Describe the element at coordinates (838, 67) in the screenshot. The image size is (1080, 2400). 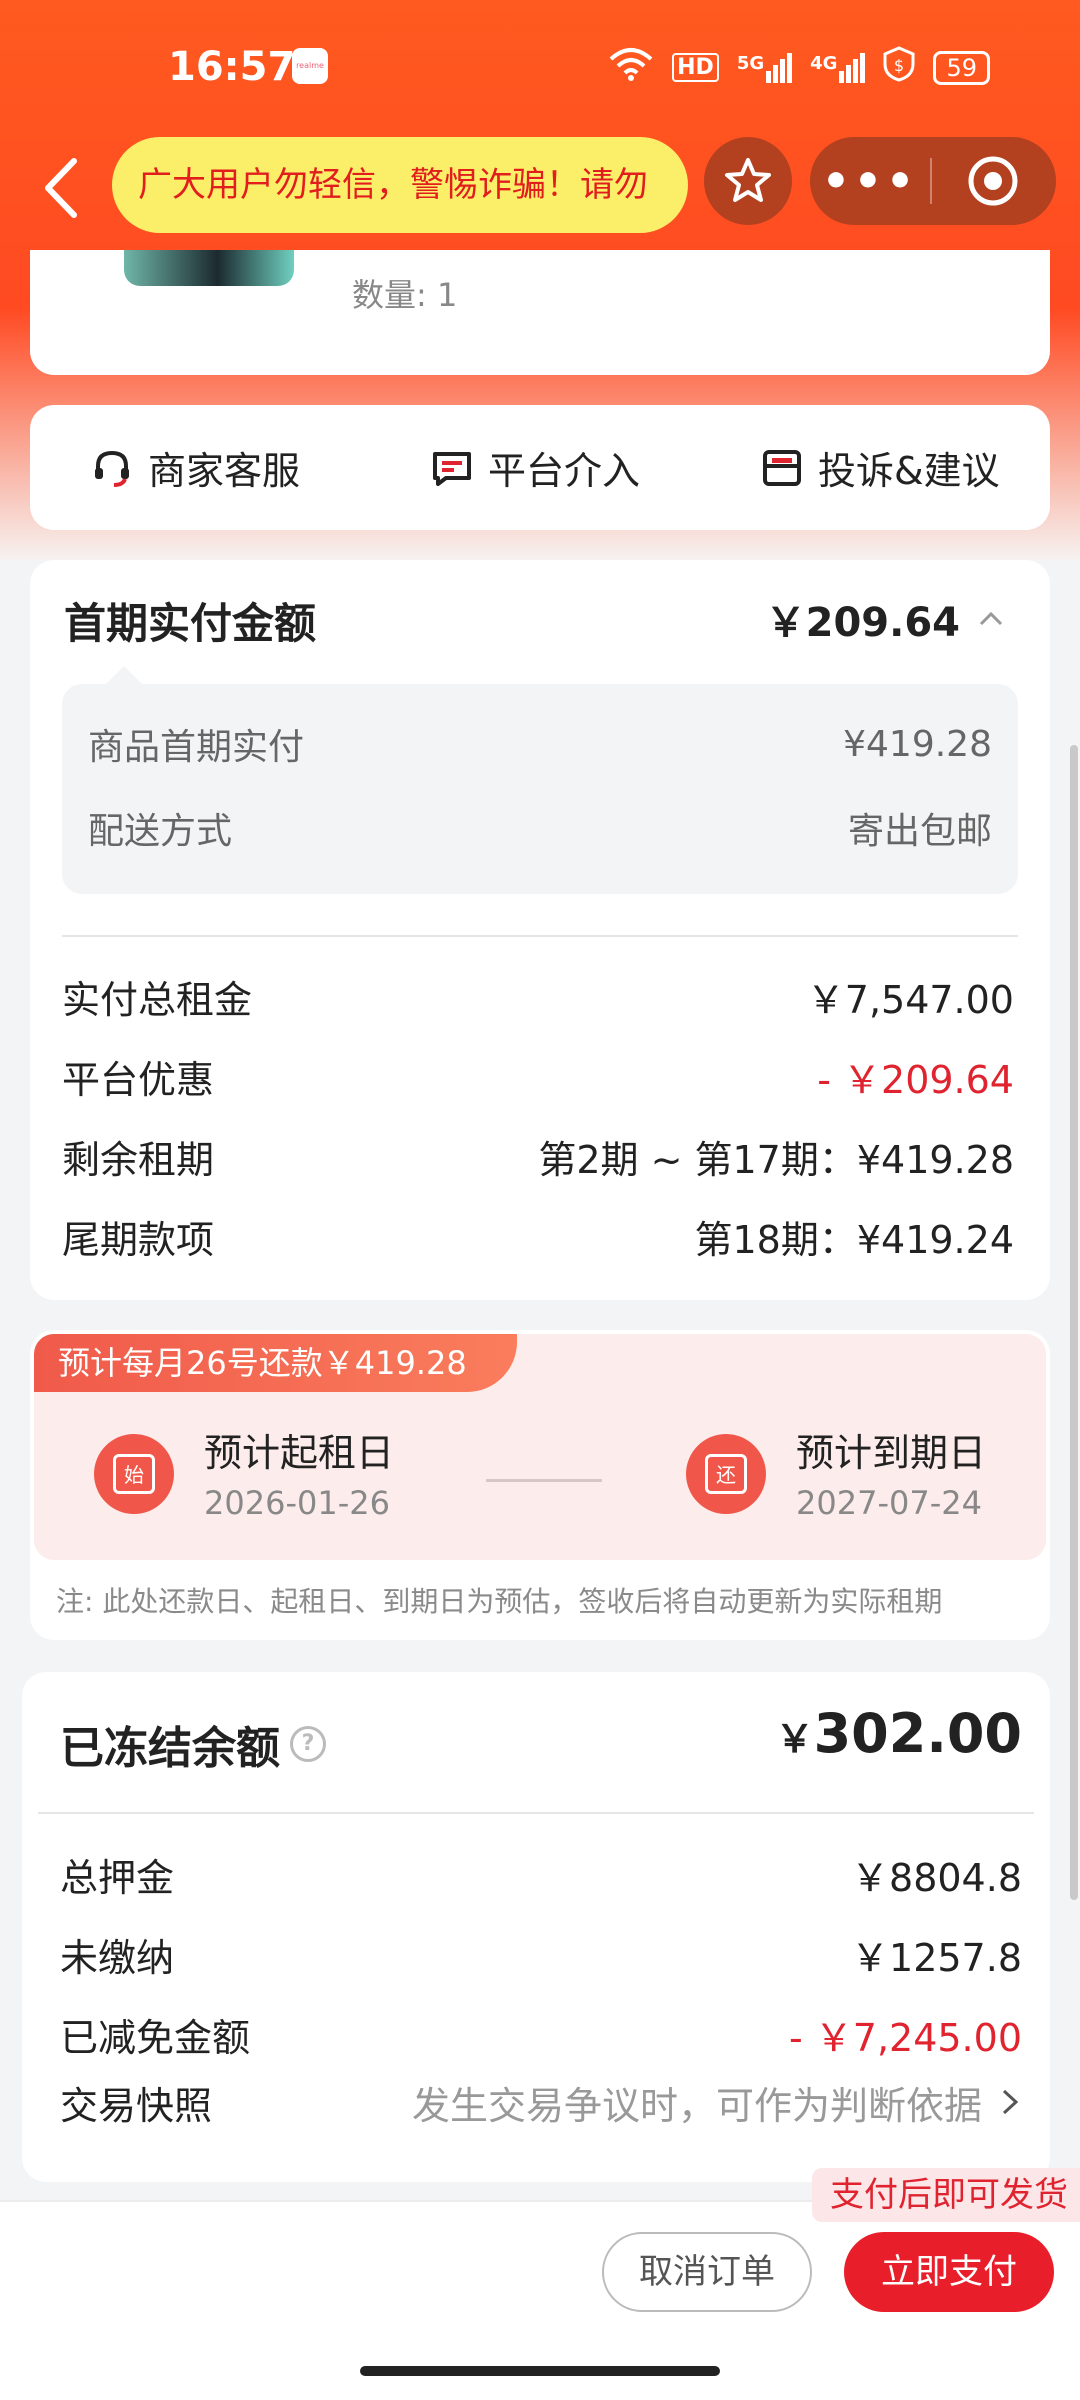
I see `signal-4g-icon: 4G` at that location.